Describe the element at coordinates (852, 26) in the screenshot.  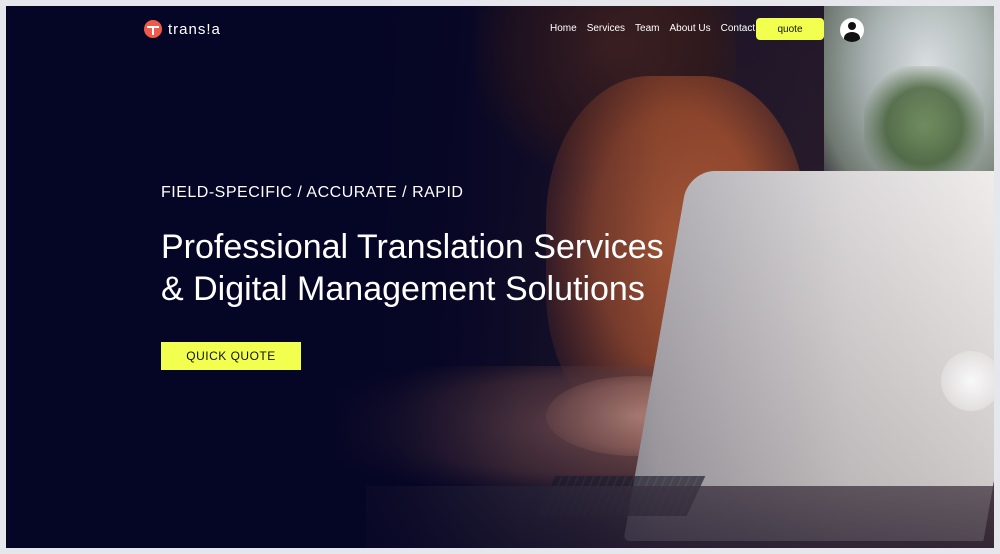
I see `avatar-head` at that location.